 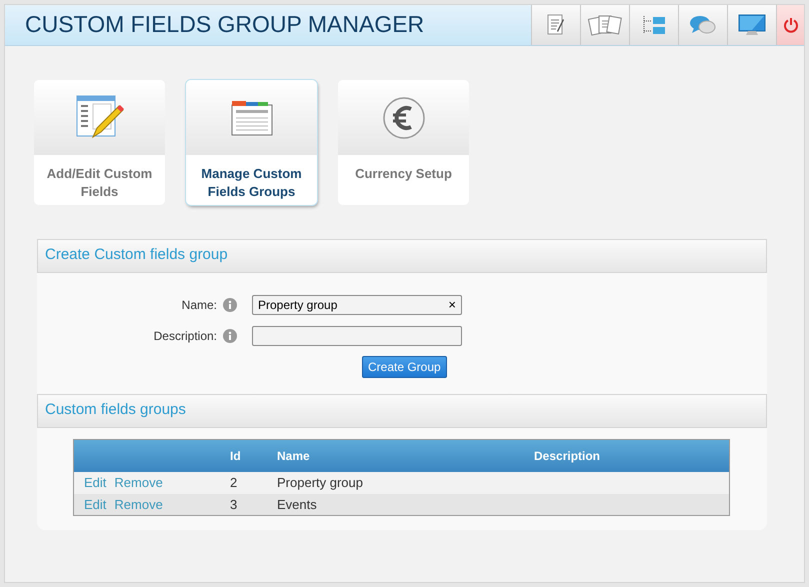 What do you see at coordinates (252, 456) in the screenshot?
I see `column-header: Id` at bounding box center [252, 456].